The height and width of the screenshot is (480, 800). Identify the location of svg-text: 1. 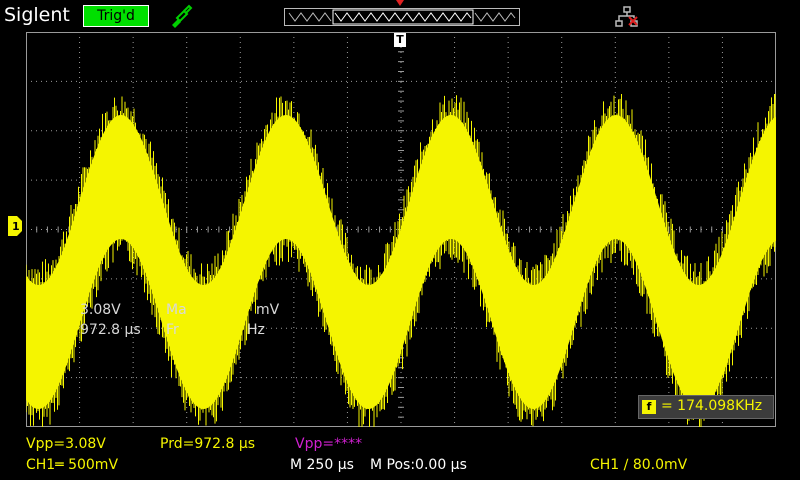
(16, 226).